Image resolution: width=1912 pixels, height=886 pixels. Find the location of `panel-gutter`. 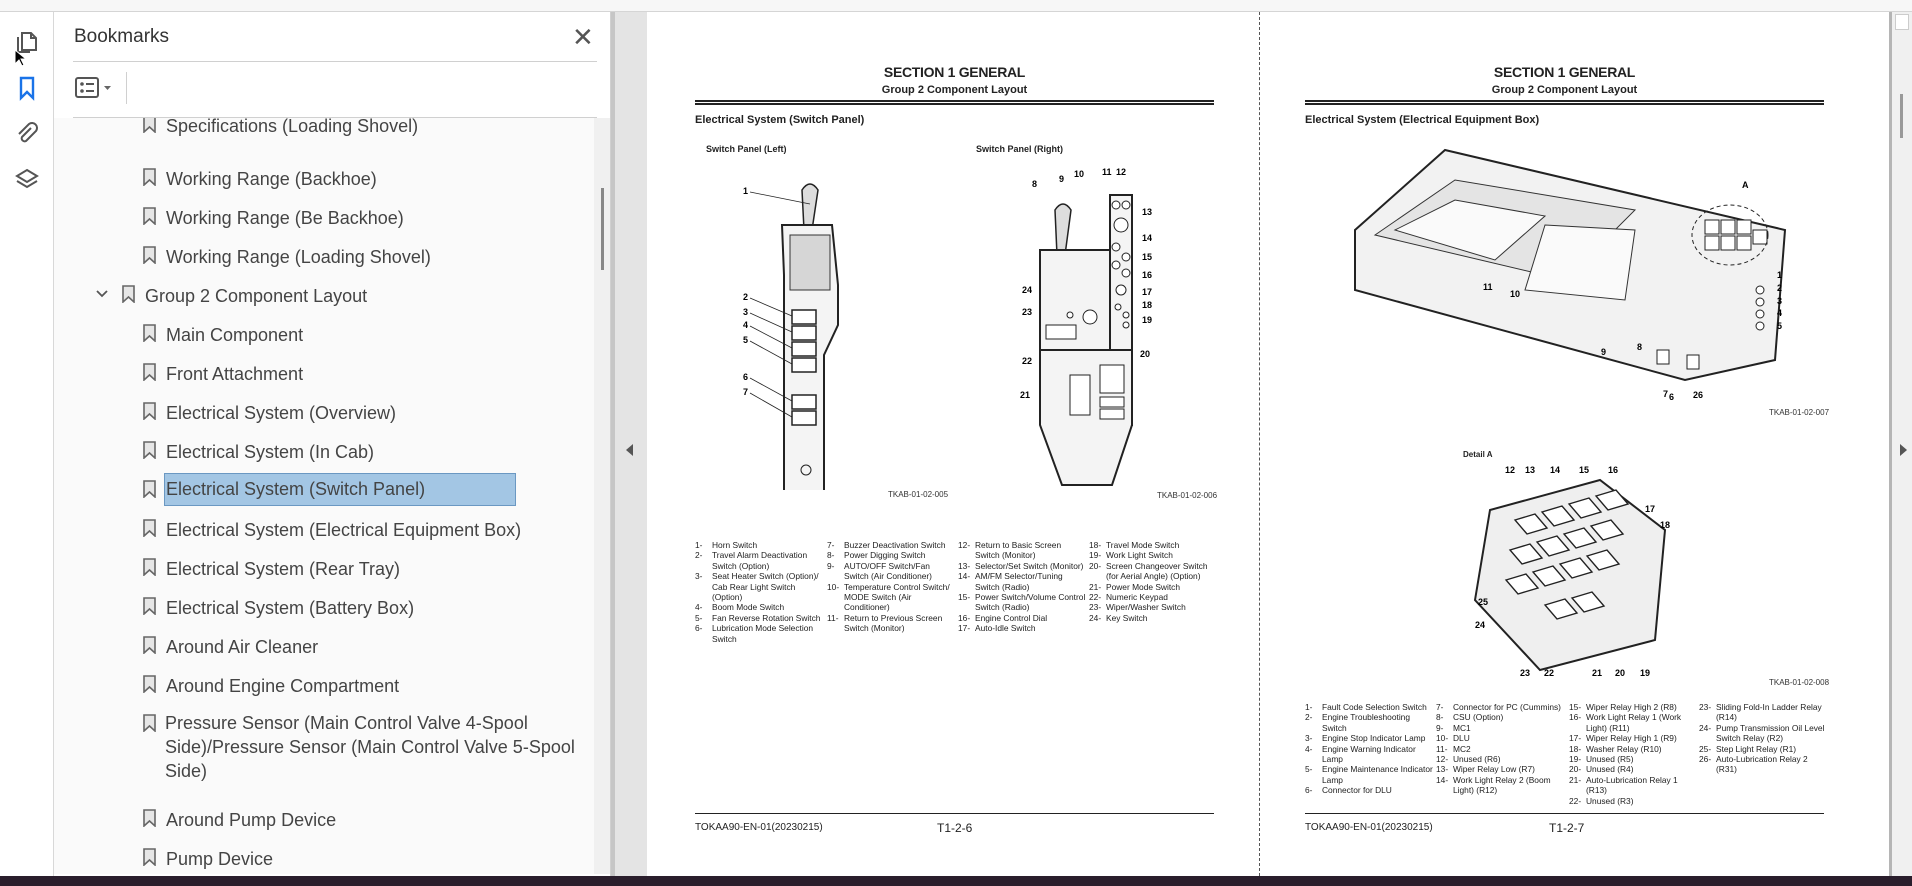

panel-gutter is located at coordinates (628, 444).